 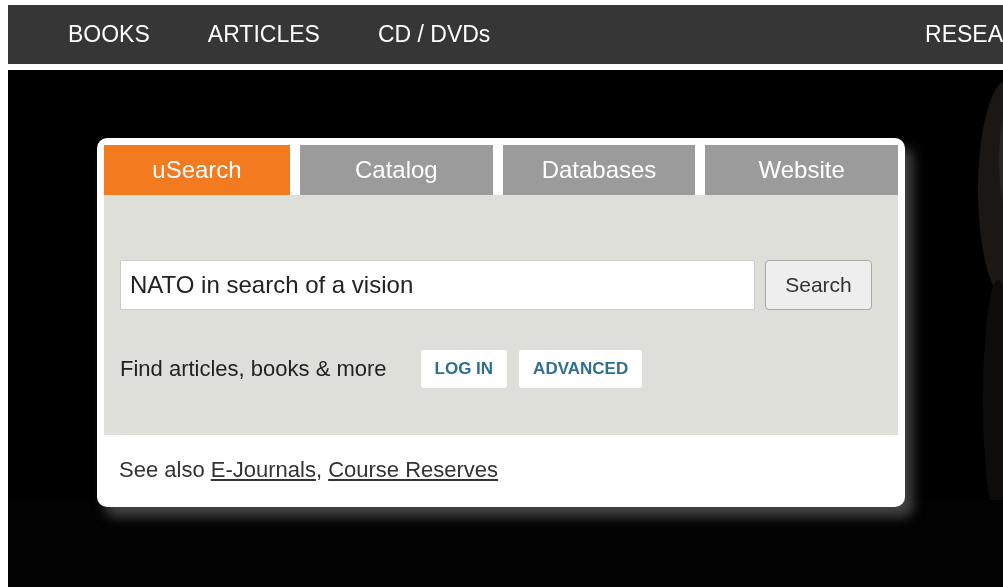 I want to click on see-also-text: See also E-Journals, Course Reserves, so click(x=309, y=470).